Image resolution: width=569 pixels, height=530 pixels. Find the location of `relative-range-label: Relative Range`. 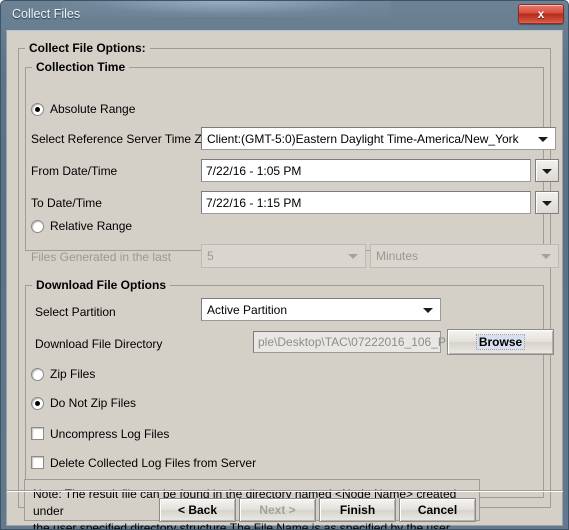

relative-range-label: Relative Range is located at coordinates (91, 226).